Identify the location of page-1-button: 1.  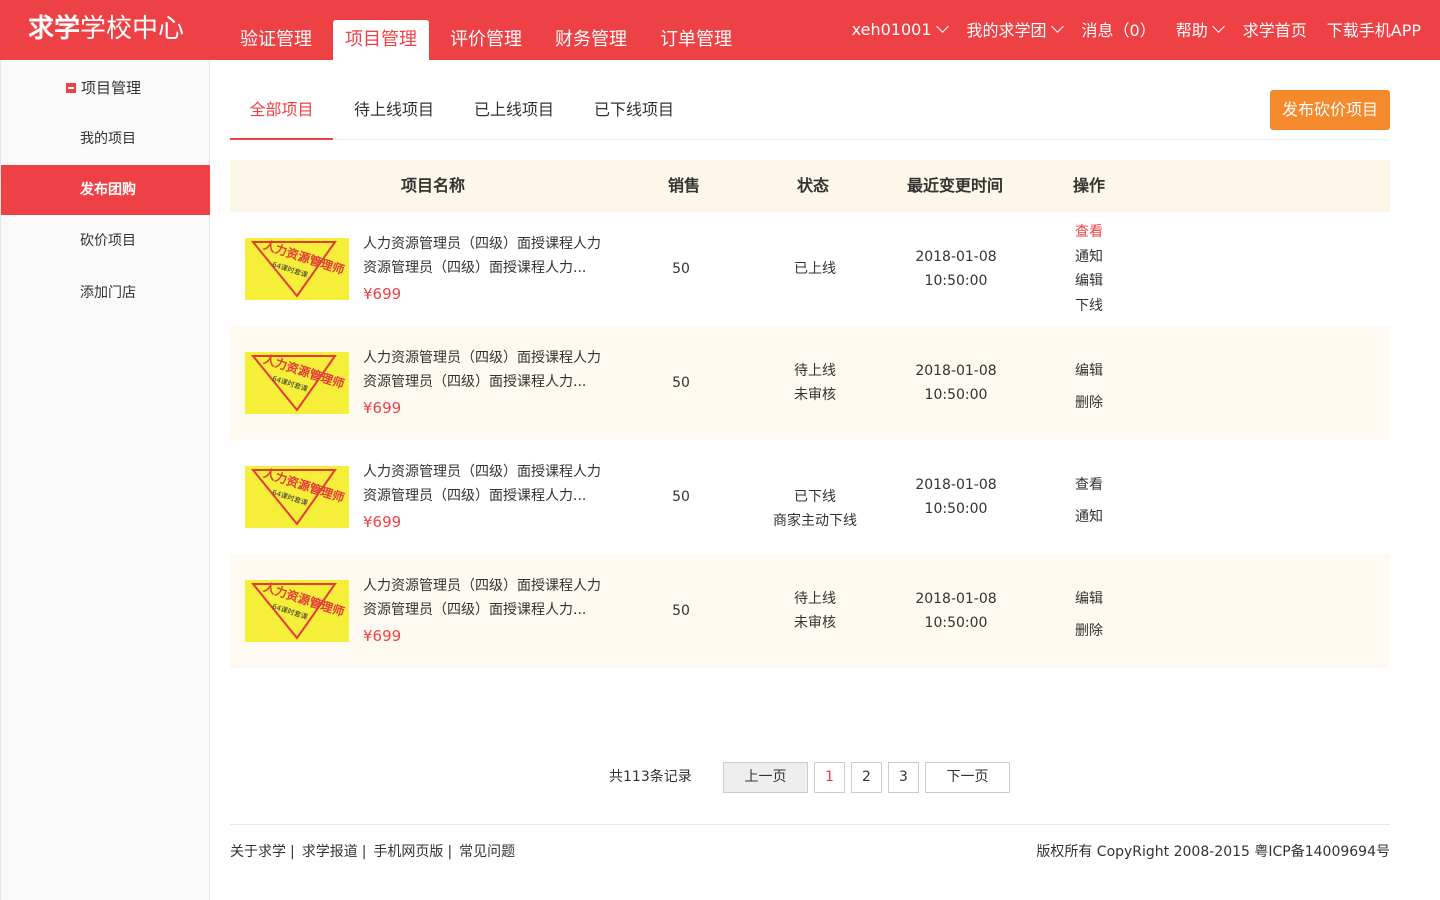
(829, 777).